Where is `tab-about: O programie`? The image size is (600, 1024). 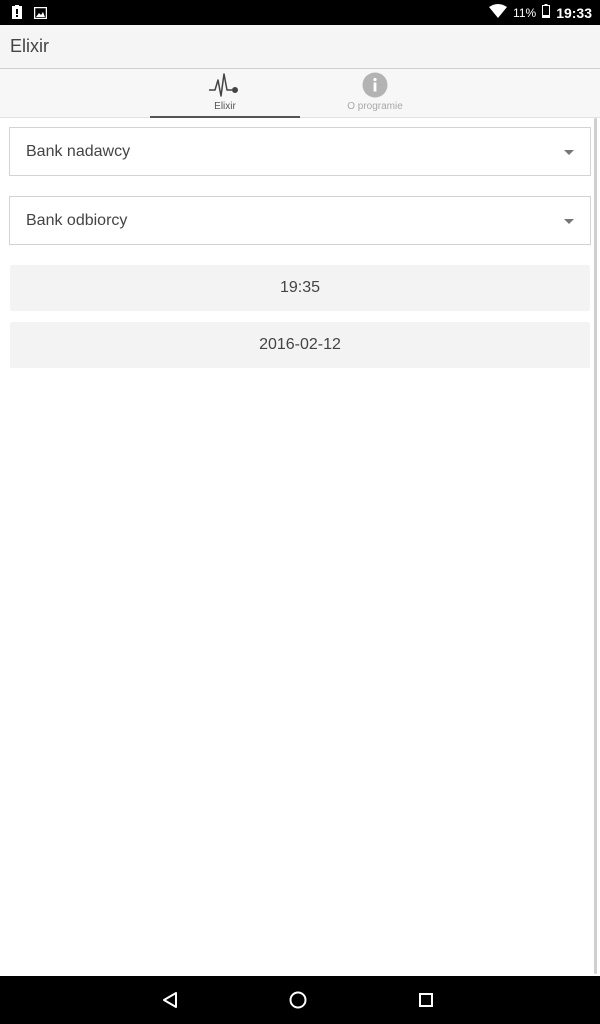
tab-about: O programie is located at coordinates (375, 93).